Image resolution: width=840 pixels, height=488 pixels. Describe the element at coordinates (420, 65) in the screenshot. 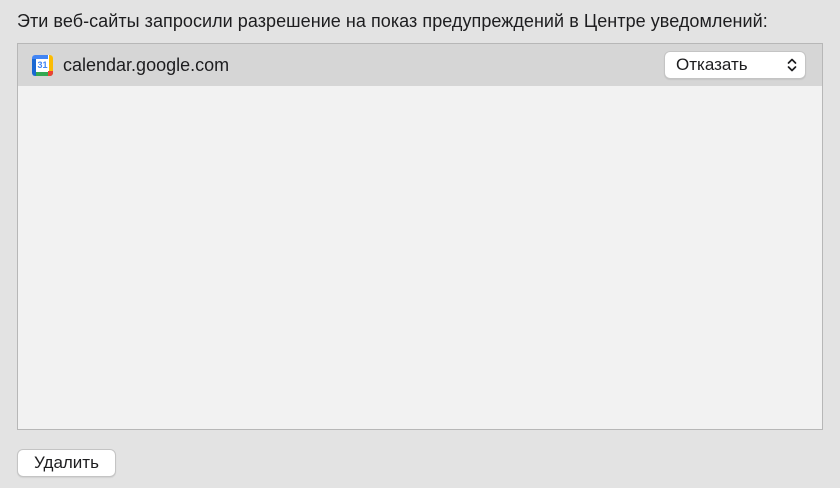

I see `website-row: 31 calendar.google.com Отказать` at that location.